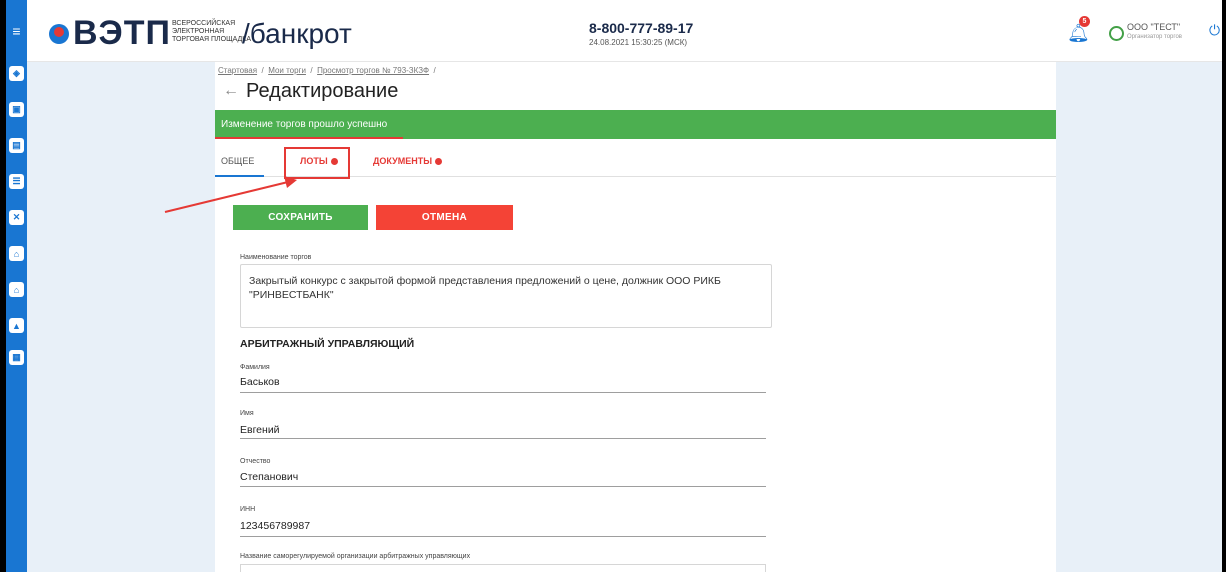 The height and width of the screenshot is (572, 1226). What do you see at coordinates (444, 217) in the screenshot?
I see `cancel-button: ОТМЕНА` at bounding box center [444, 217].